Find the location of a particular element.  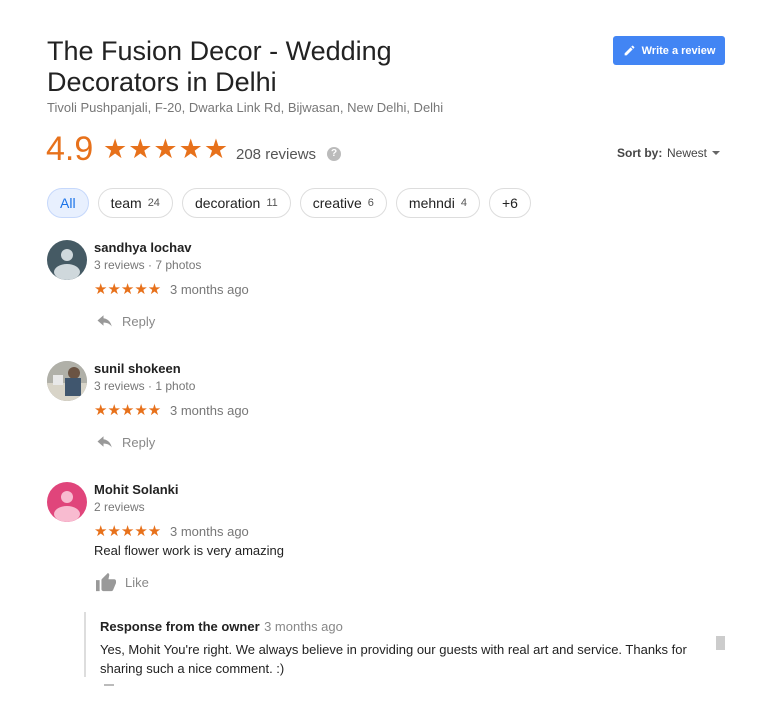

chip-more: +6 is located at coordinates (509, 203).